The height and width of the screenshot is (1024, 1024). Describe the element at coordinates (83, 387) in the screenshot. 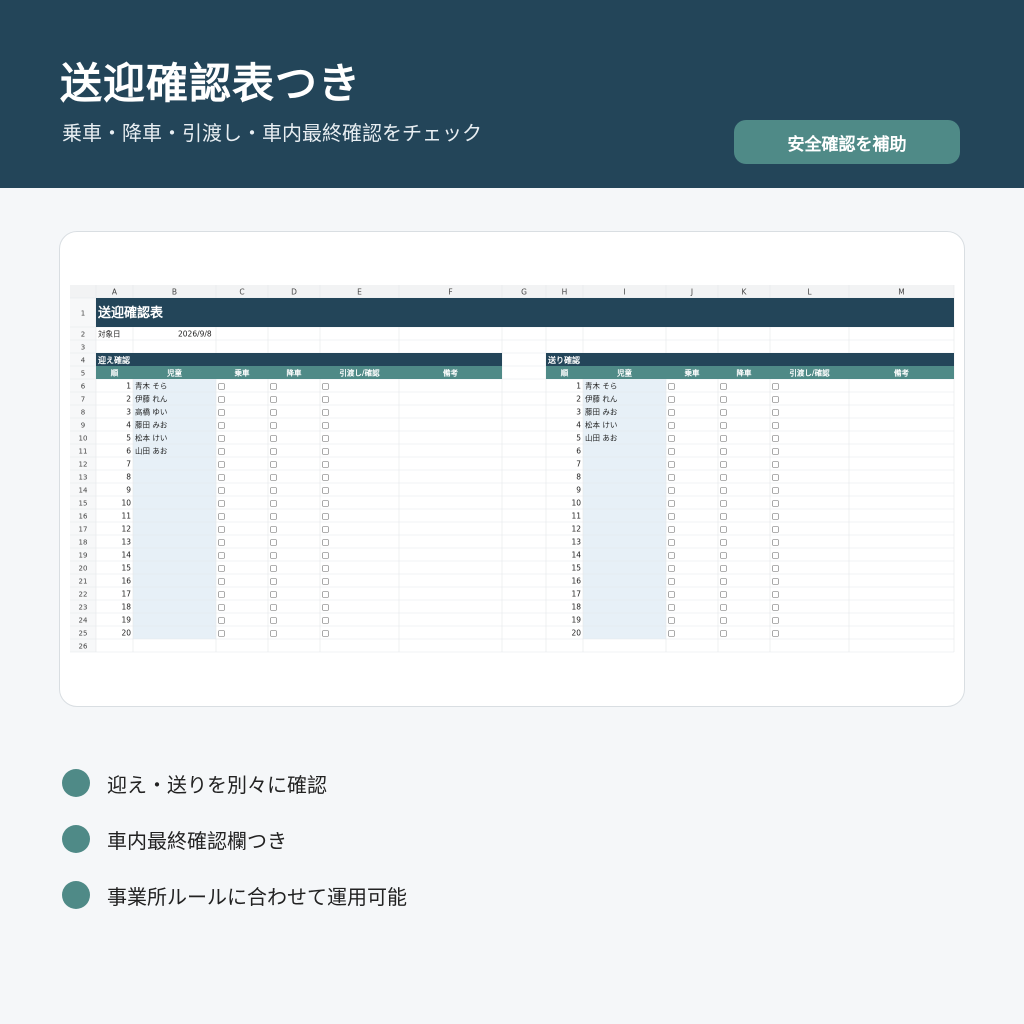

I see `row-number-label: 6` at that location.